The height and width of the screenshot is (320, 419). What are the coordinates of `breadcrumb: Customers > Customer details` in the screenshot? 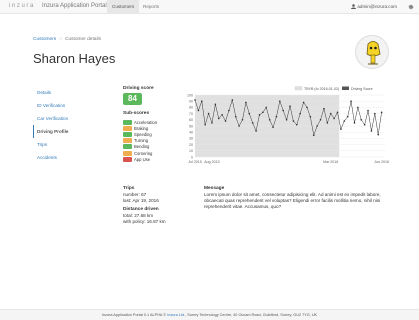 It's located at (67, 39).